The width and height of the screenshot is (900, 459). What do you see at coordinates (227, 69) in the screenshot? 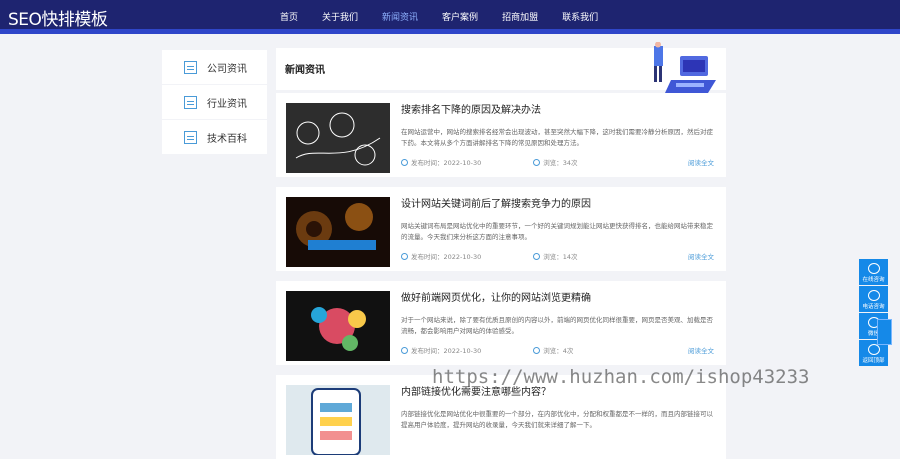
I see `sidebar-item-label: 公司资讯` at bounding box center [227, 69].